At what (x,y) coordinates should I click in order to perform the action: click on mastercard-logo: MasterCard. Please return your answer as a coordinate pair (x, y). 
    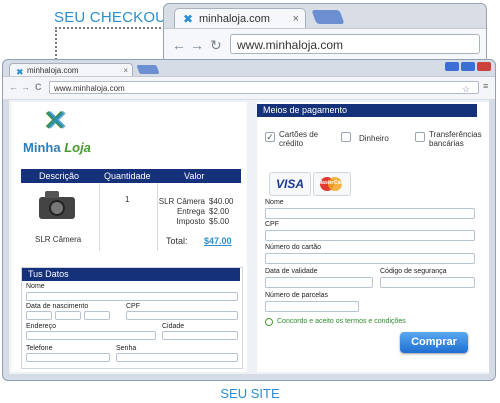
    Looking at the image, I should click on (332, 184).